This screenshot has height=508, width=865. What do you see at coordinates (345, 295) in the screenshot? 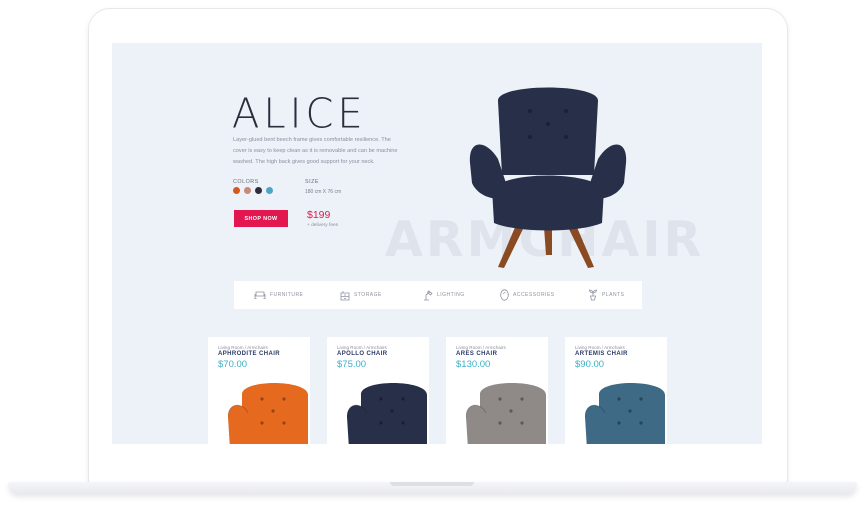
I see `cabinet-icon` at bounding box center [345, 295].